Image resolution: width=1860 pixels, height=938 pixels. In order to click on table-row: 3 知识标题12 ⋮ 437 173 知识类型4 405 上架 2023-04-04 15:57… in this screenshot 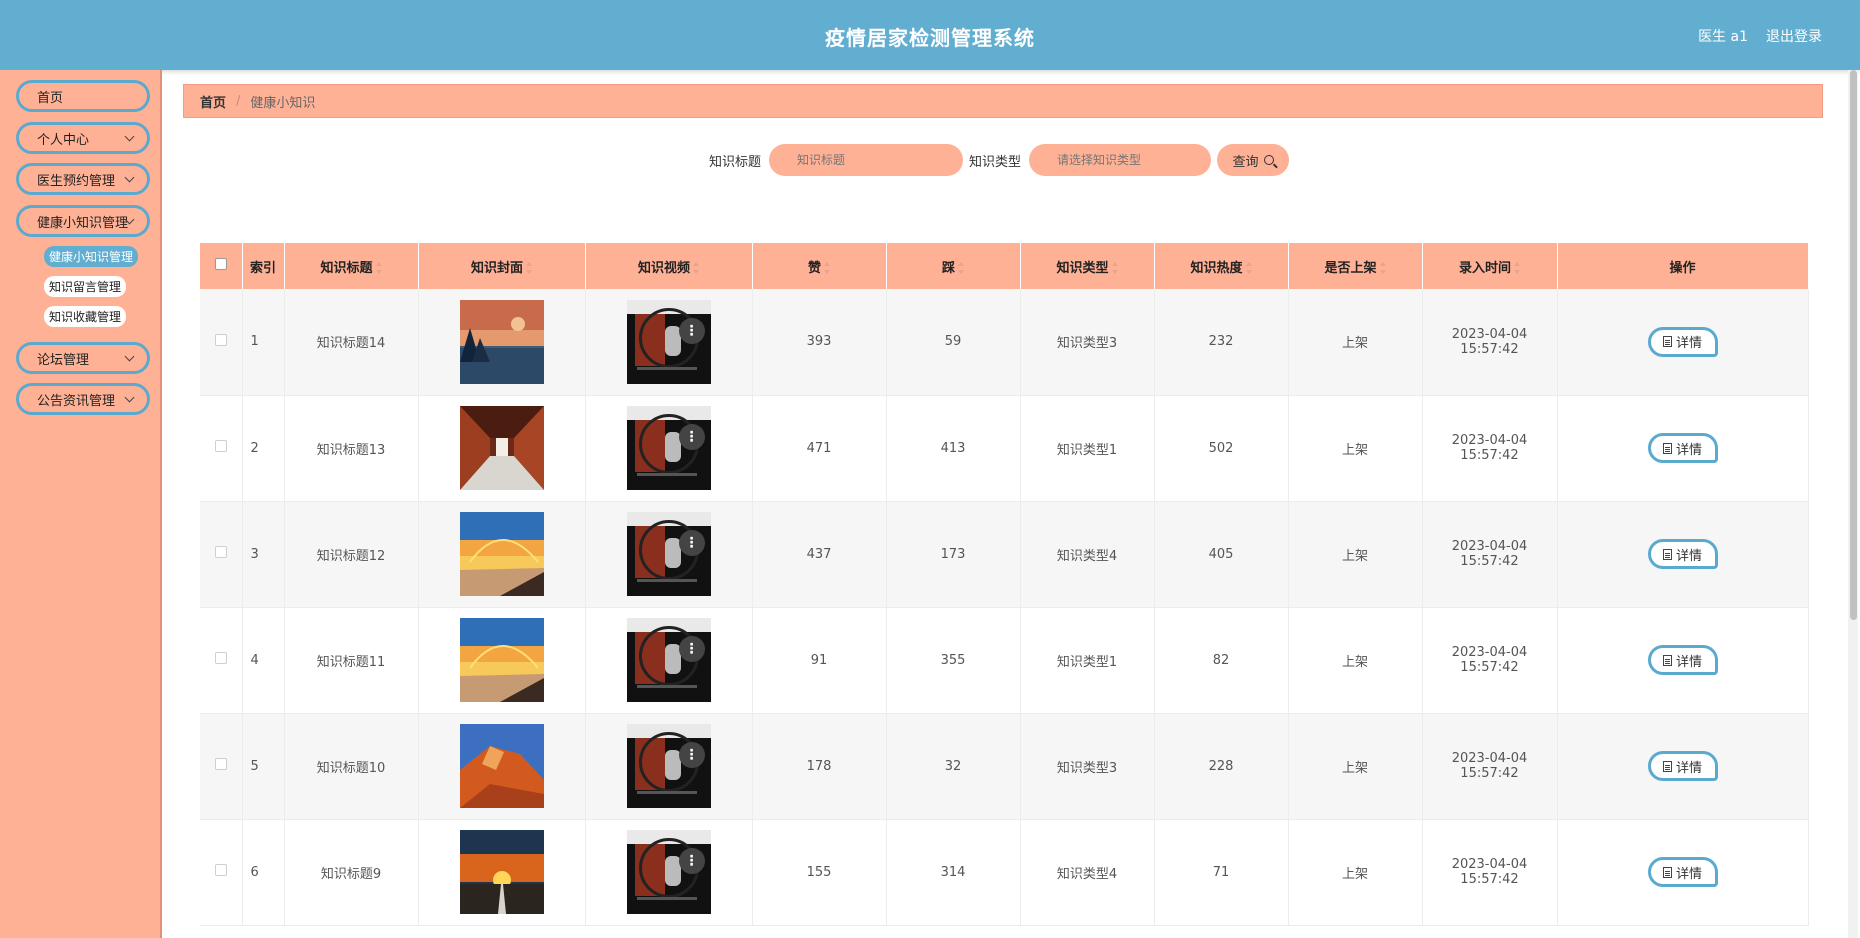, I will do `click(1004, 554)`.